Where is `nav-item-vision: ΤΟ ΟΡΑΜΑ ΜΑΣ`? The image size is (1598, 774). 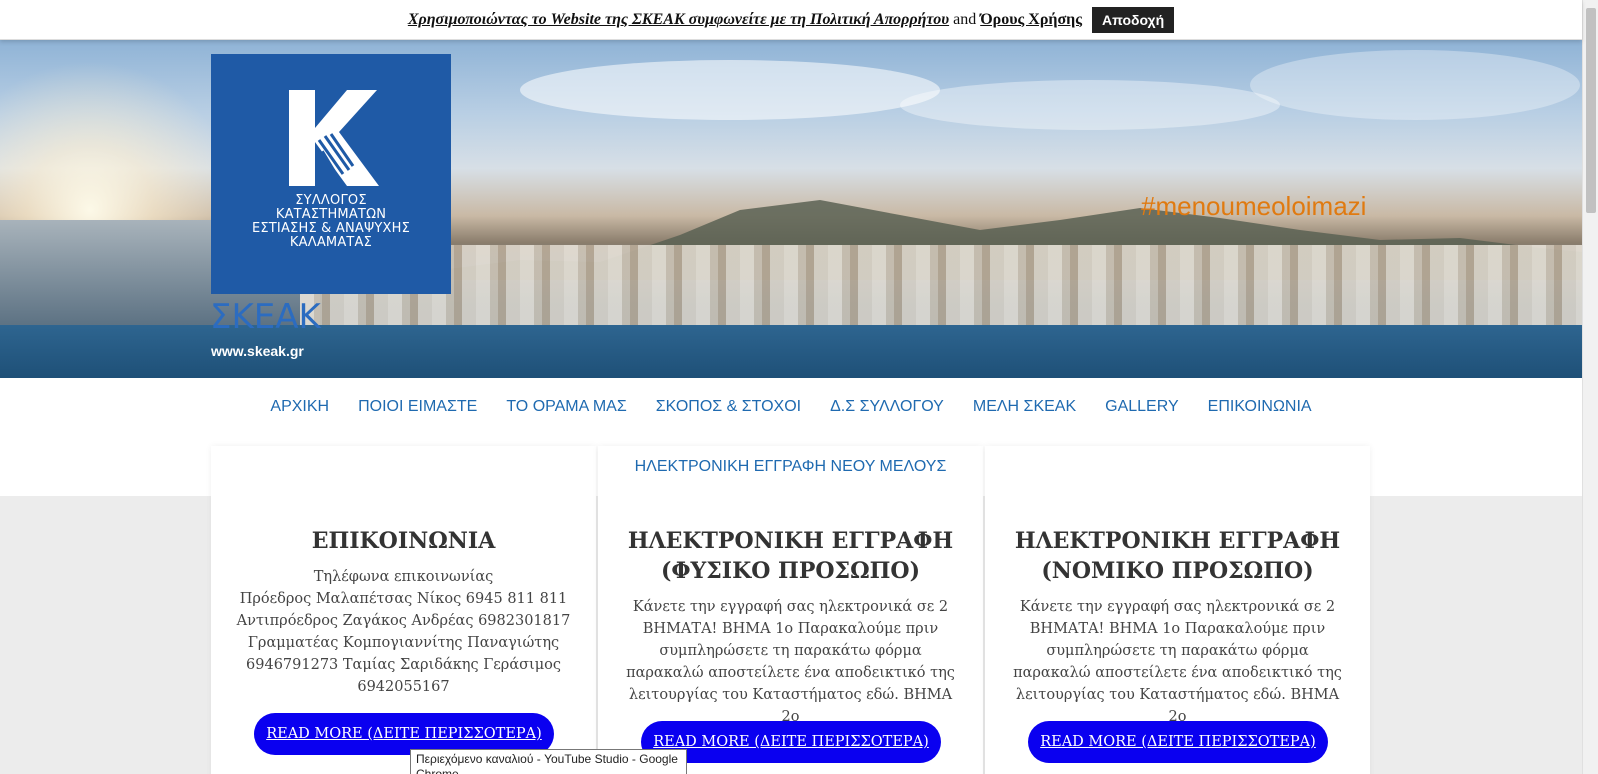
nav-item-vision: ΤΟ ΟΡΑΜΑ ΜΑΣ is located at coordinates (566, 407).